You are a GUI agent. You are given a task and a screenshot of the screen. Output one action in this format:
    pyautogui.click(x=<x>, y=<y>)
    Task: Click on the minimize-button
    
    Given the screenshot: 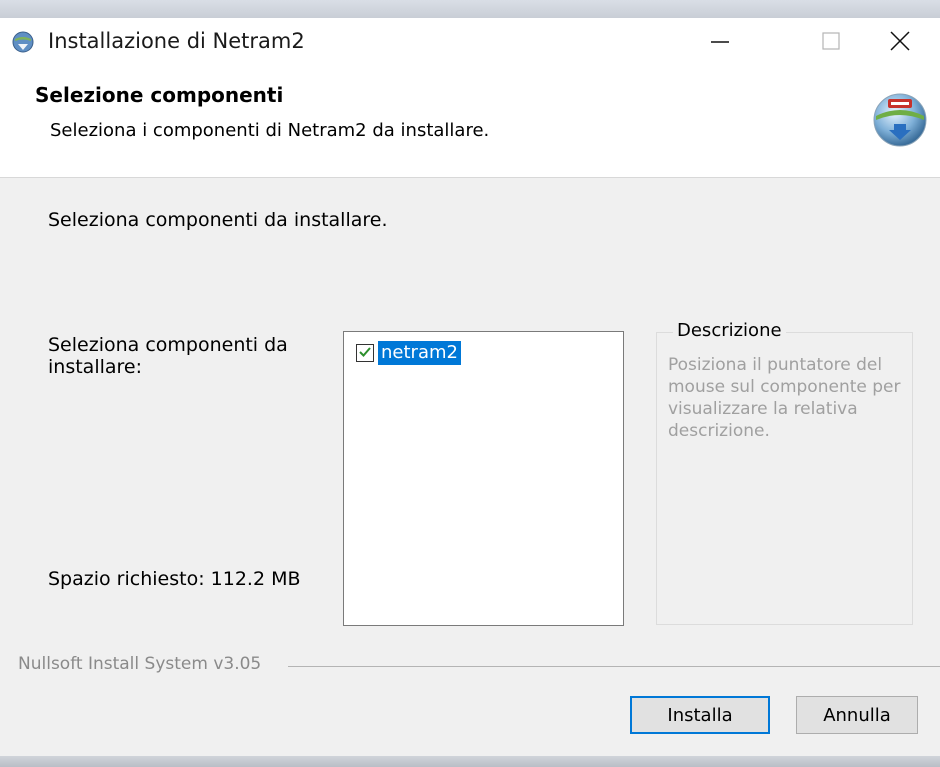 What is the action you would take?
    pyautogui.click(x=720, y=43)
    